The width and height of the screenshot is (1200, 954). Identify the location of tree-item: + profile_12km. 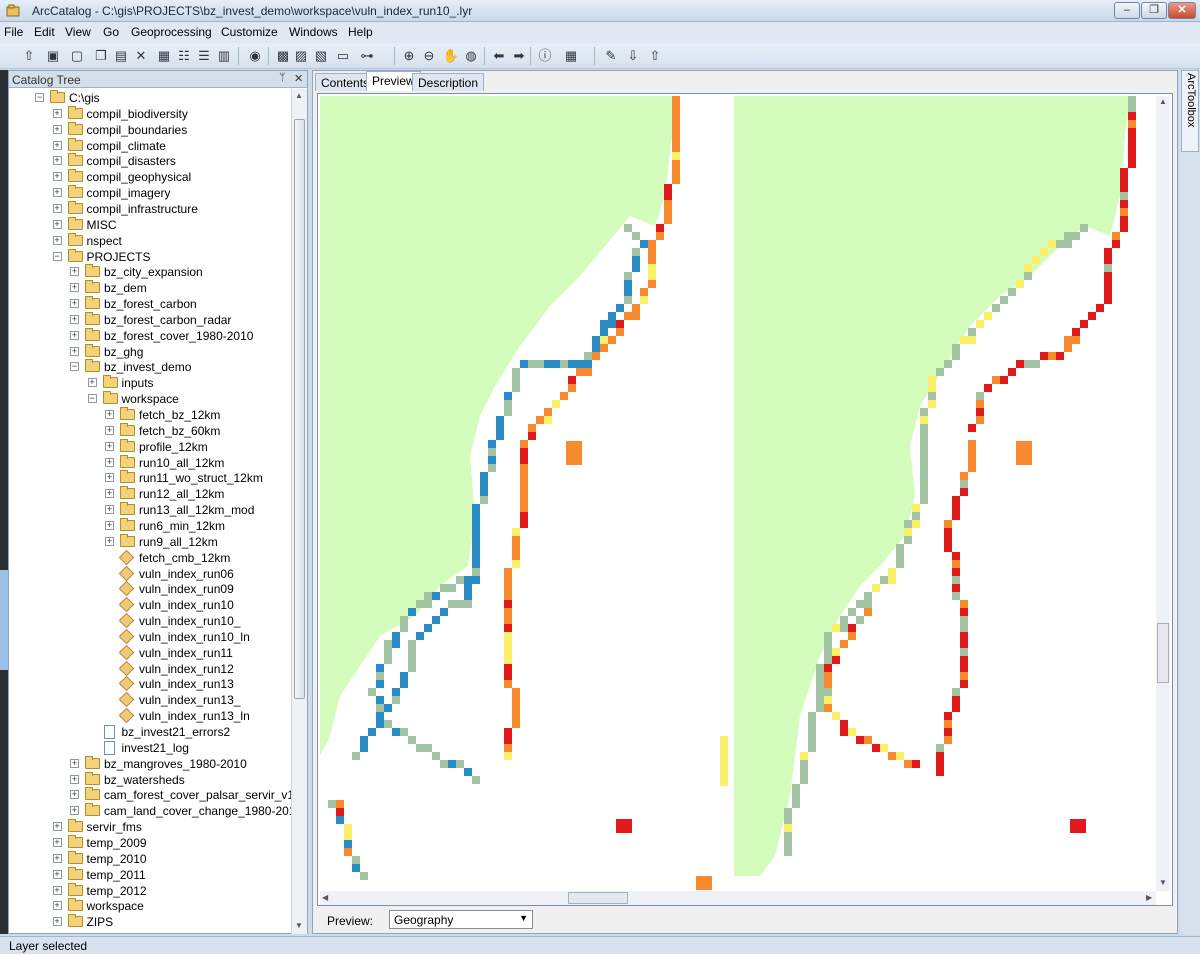
(150, 446).